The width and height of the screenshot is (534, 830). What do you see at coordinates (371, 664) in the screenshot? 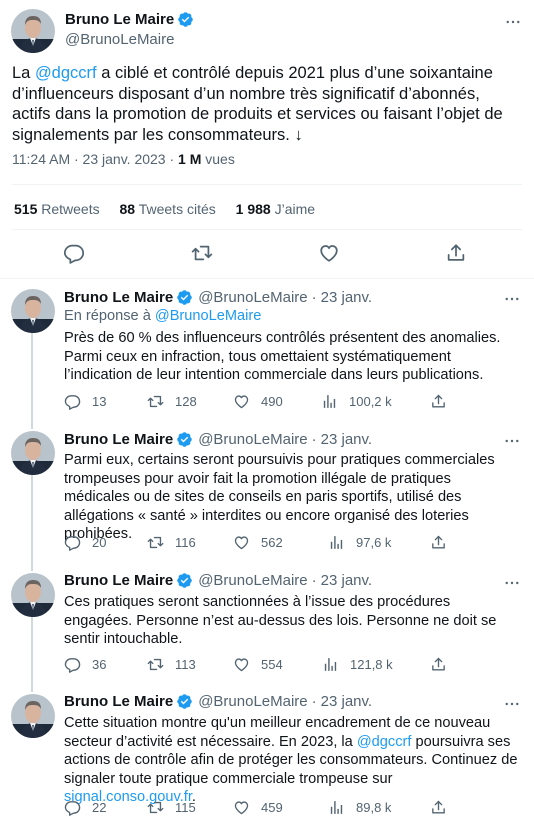
I see `views-count: 121,8 k` at bounding box center [371, 664].